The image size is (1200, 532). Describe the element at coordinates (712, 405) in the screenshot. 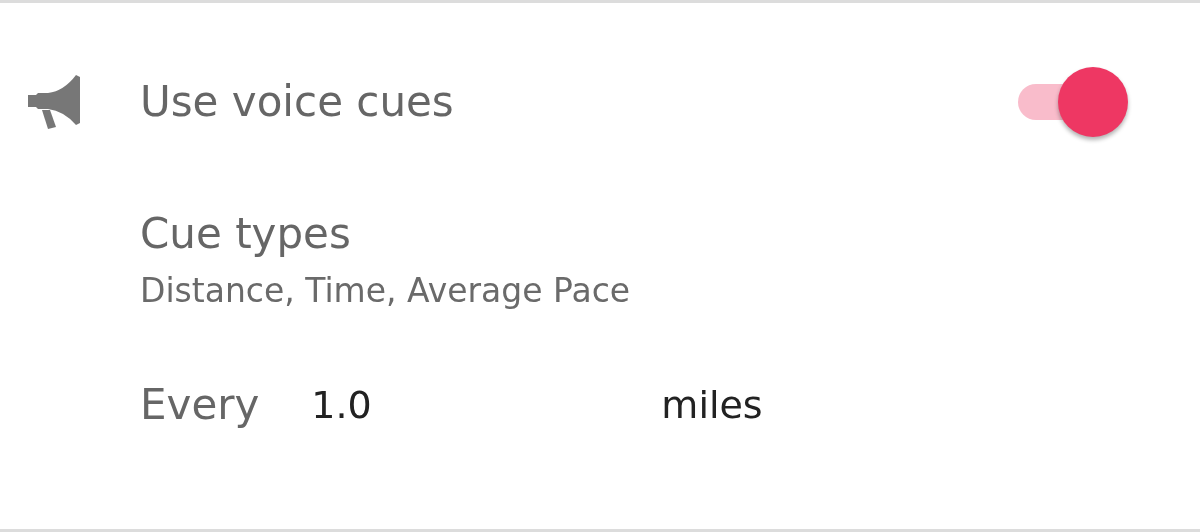

I see `interval-unit: miles` at that location.